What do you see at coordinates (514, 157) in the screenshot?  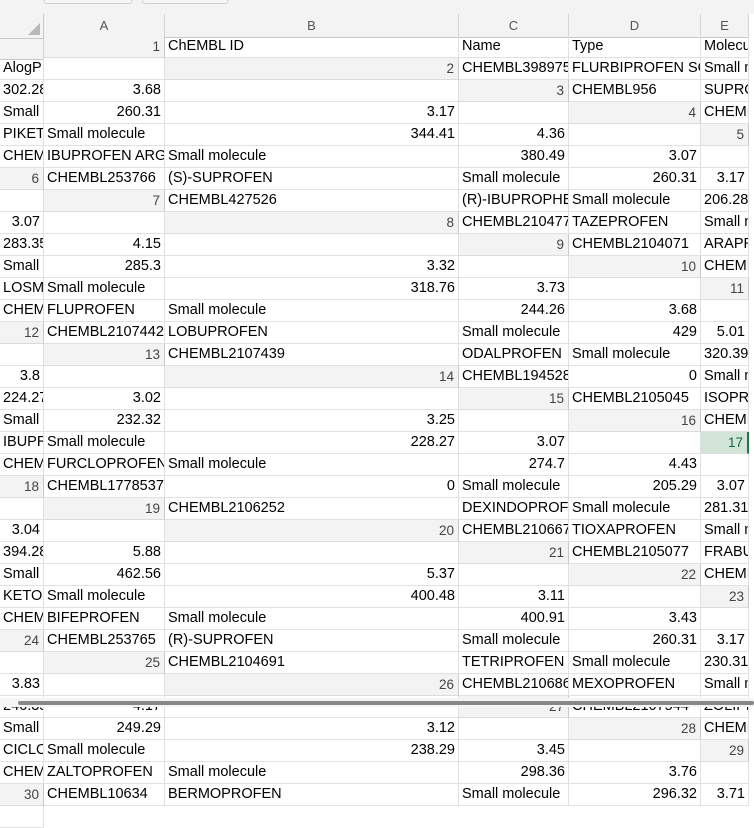 I see `cell-d5: 380.49` at bounding box center [514, 157].